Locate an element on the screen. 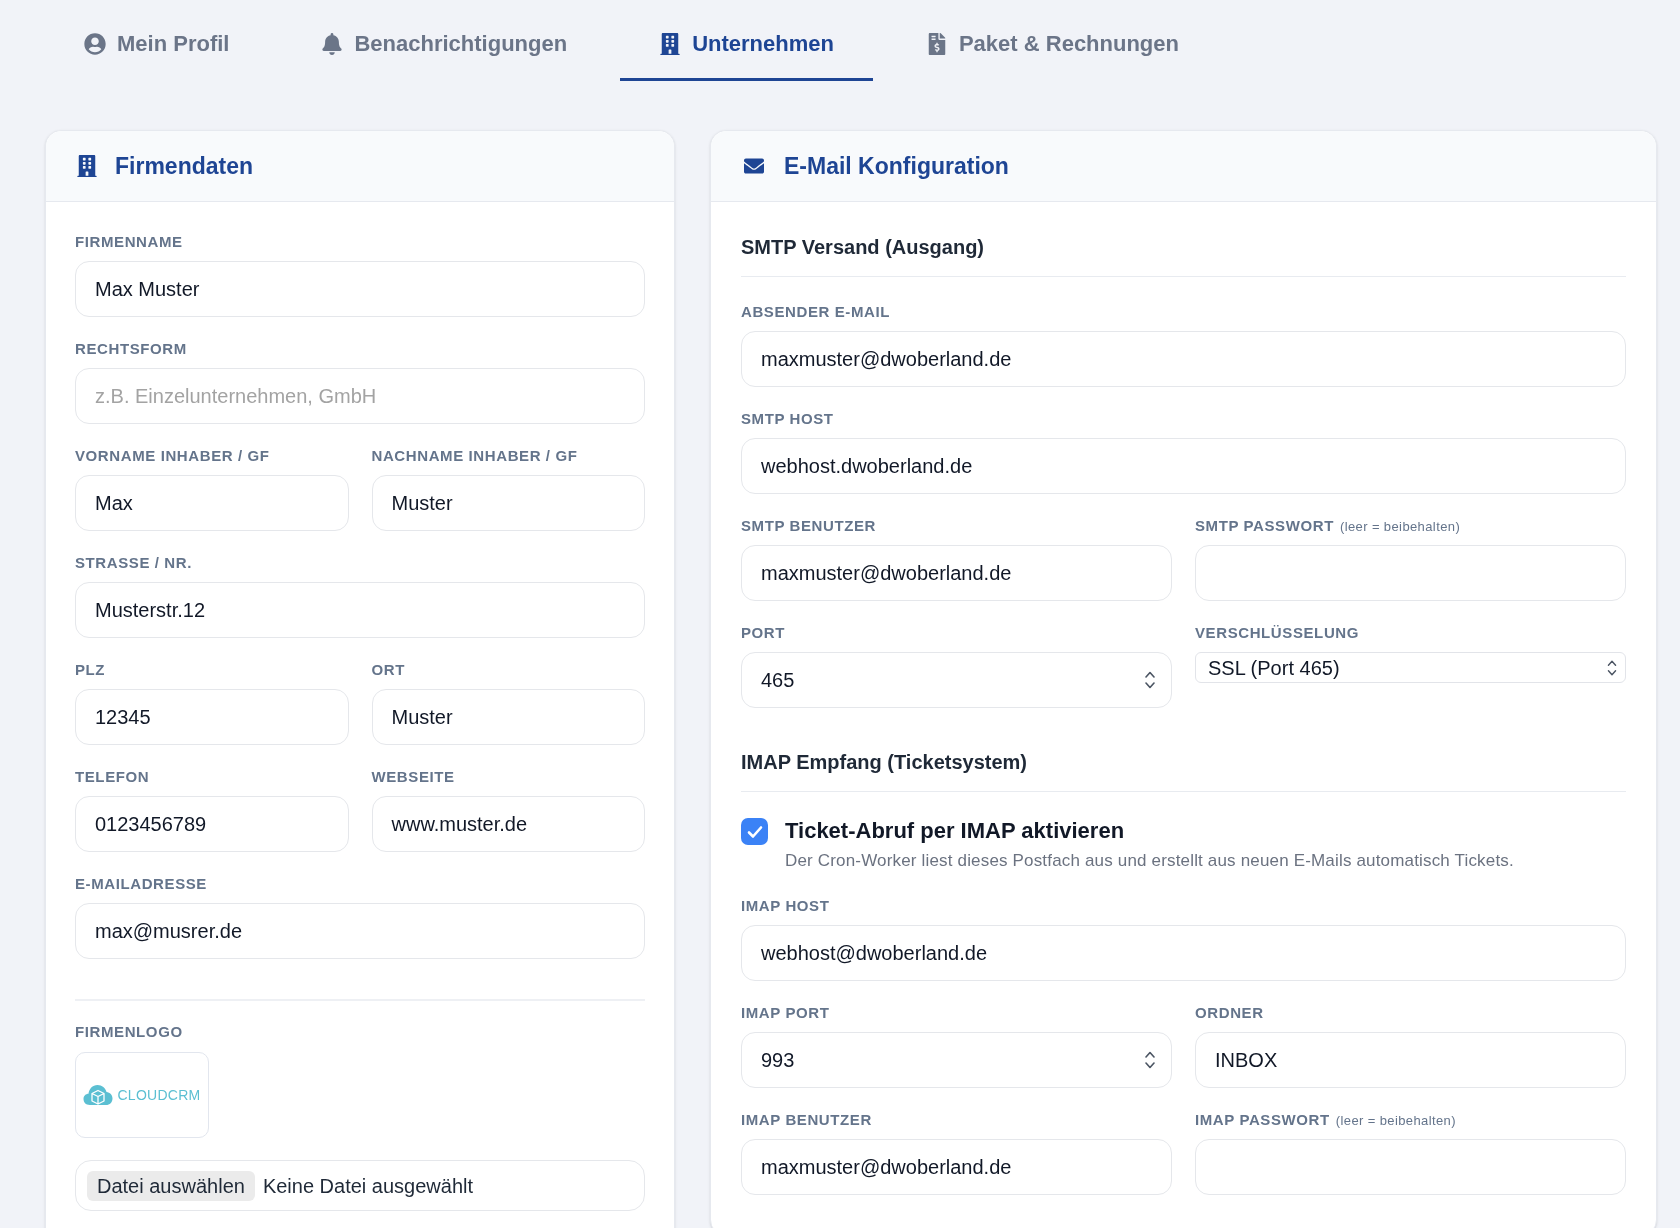  tab: Paket & Rechnungen is located at coordinates (1052, 40).